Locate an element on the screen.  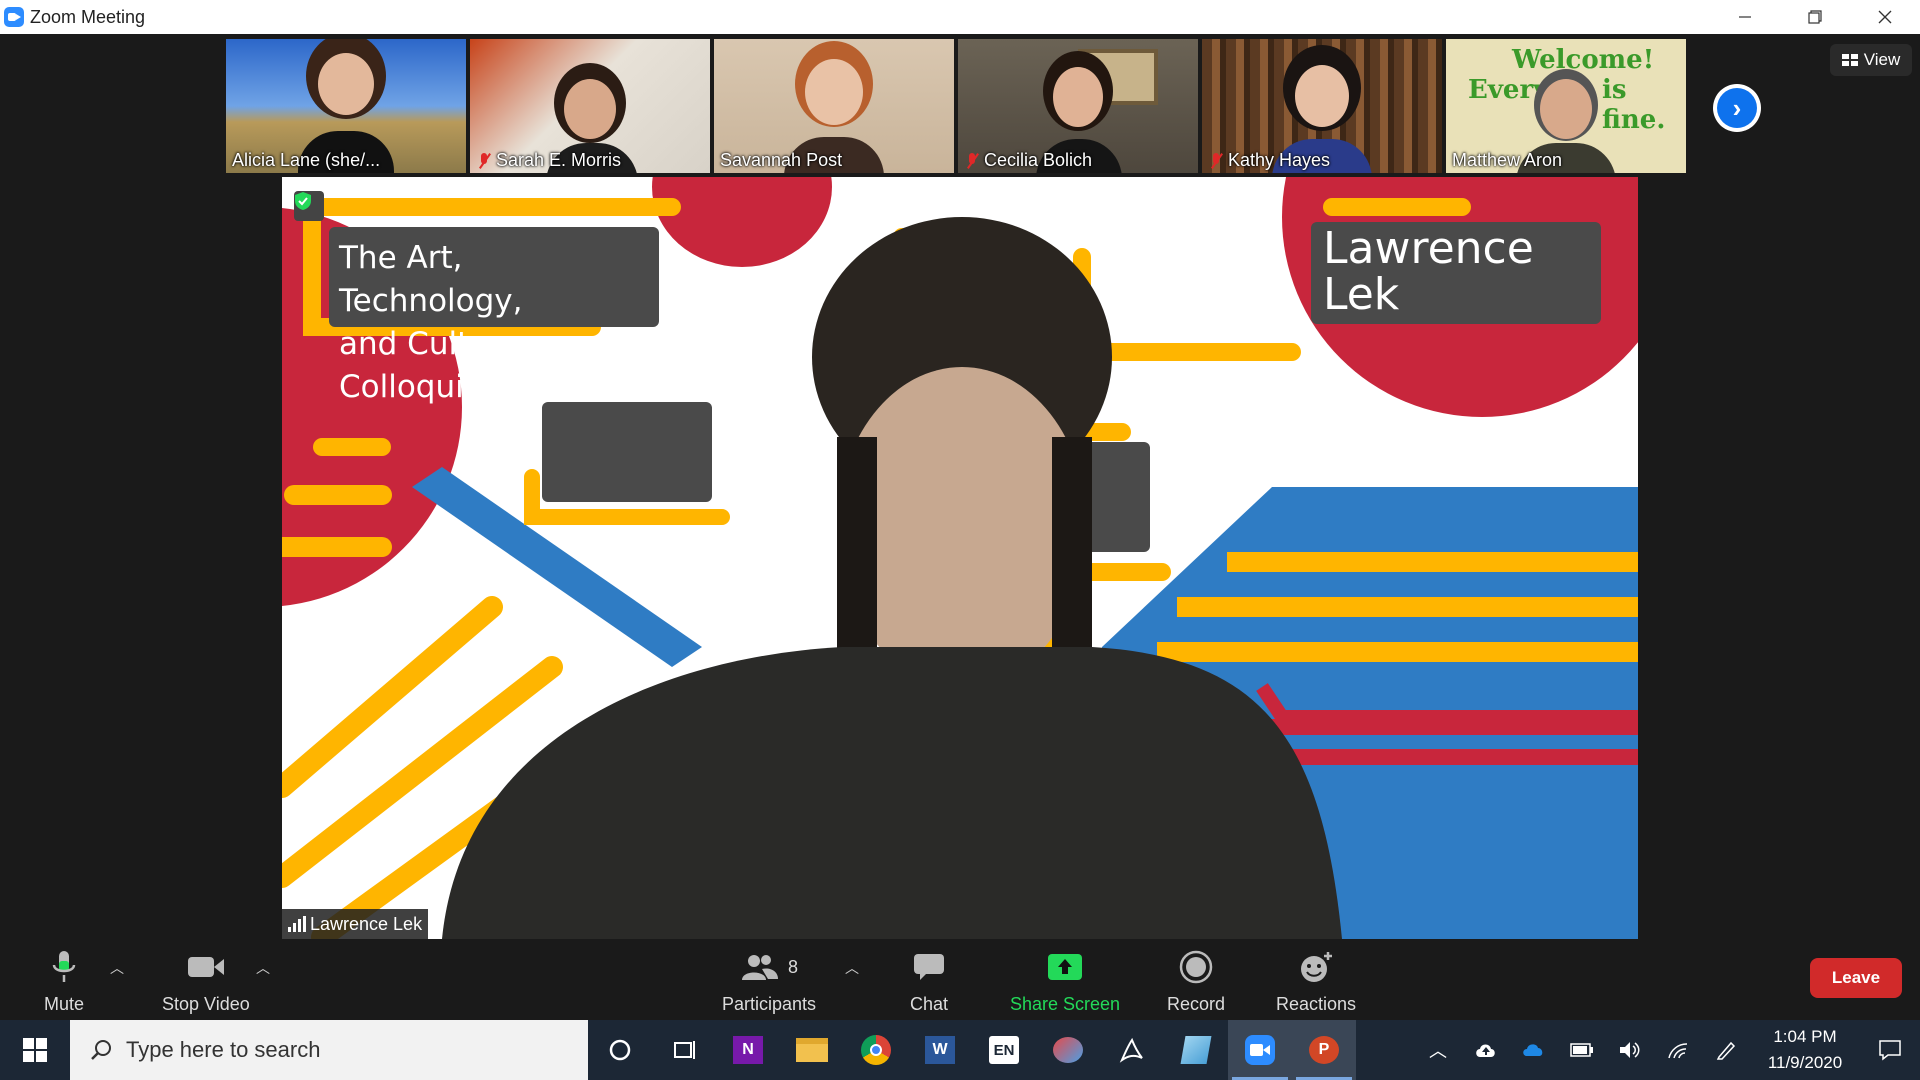
next-page-button: › is located at coordinates (1737, 108).